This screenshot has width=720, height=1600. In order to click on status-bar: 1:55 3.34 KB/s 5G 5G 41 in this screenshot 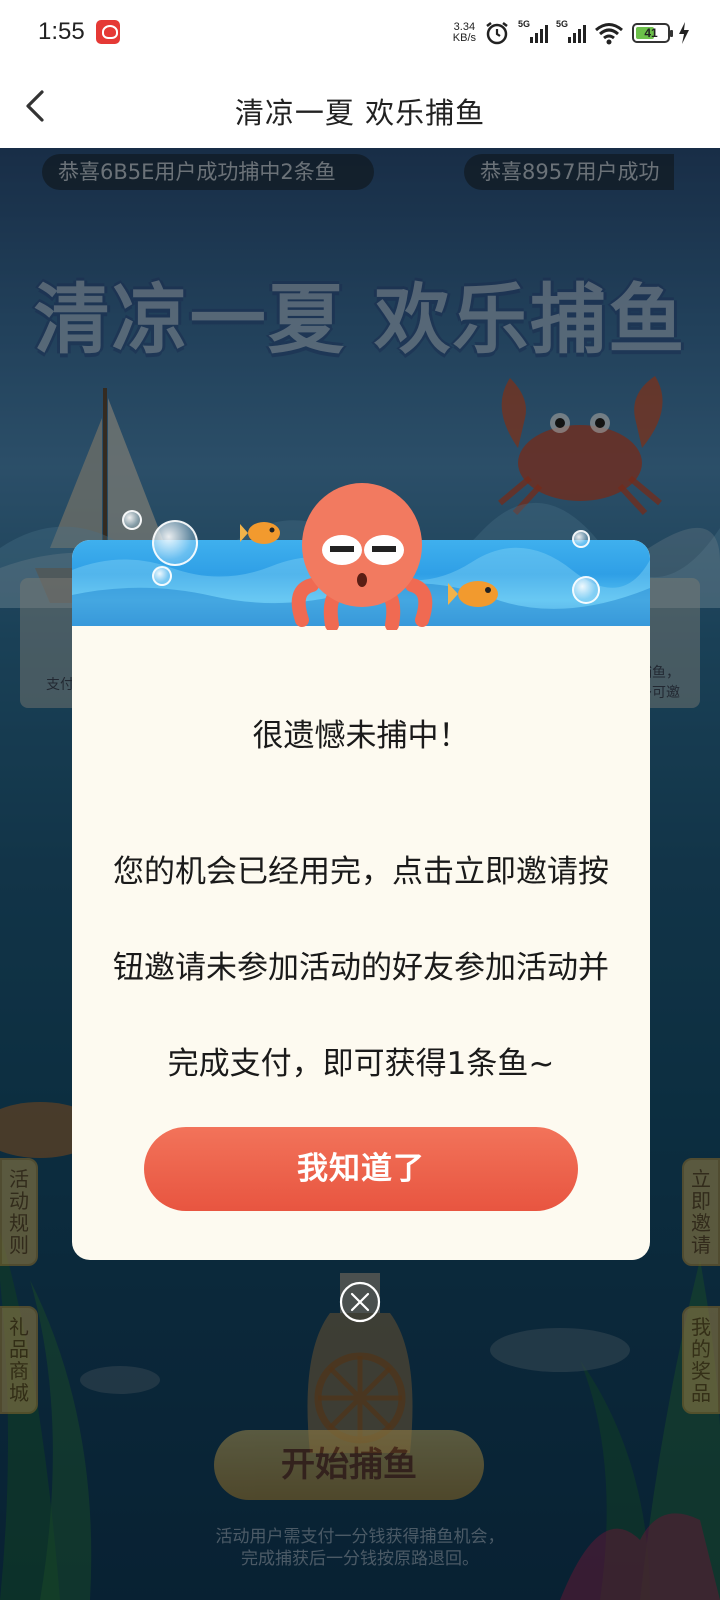, I will do `click(360, 33)`.